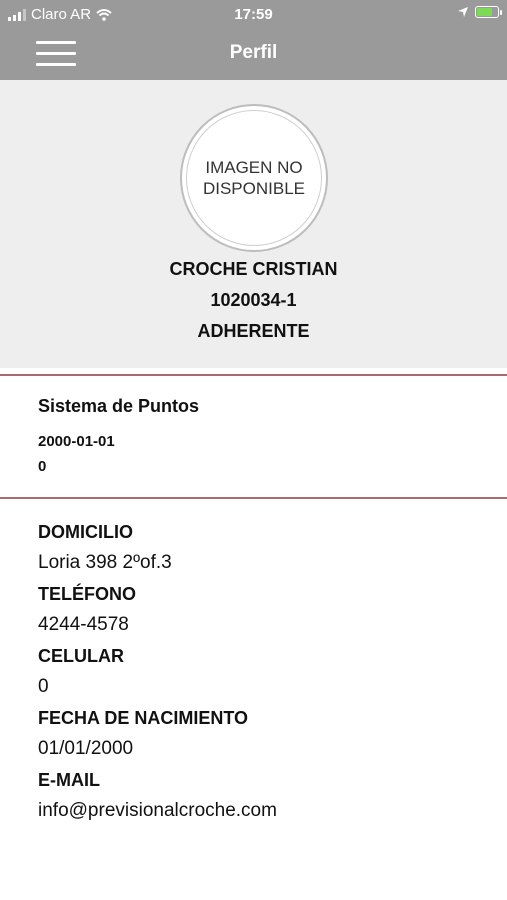 The height and width of the screenshot is (900, 507). I want to click on avatar-text-line-1: IMAGEN NO, so click(254, 167).